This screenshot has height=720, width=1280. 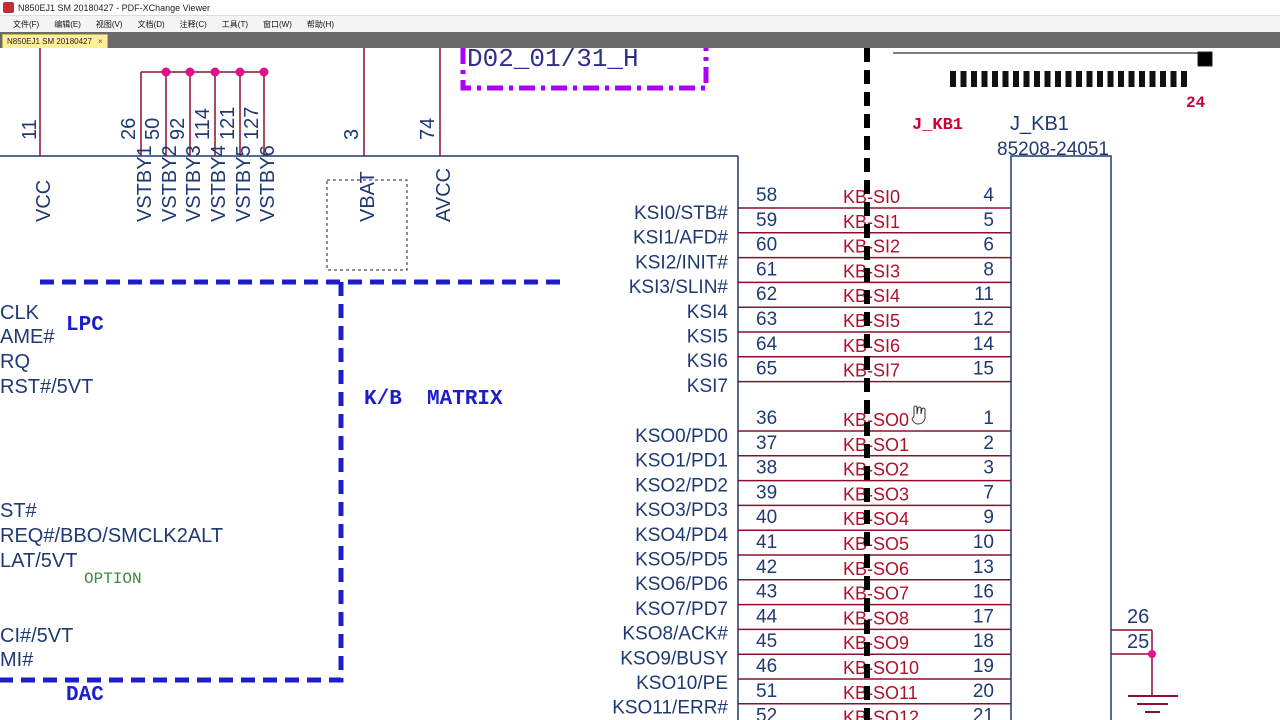 I want to click on net-name: KB-SO8, so click(x=876, y=618).